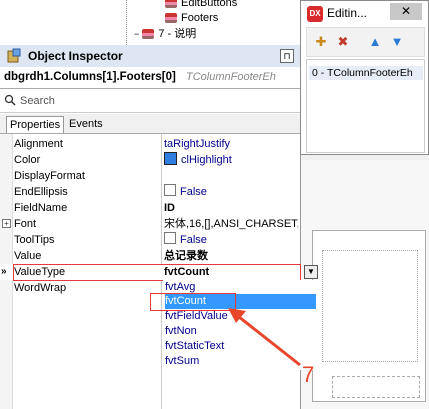 The width and height of the screenshot is (429, 409). What do you see at coordinates (231, 256) in the screenshot?
I see `property-value: 总记录数` at bounding box center [231, 256].